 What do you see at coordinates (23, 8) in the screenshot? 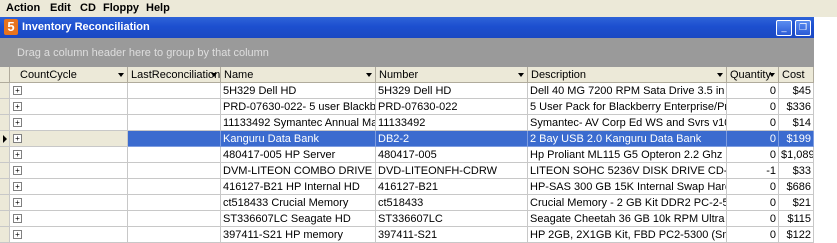
I see `menu-action: Action` at bounding box center [23, 8].